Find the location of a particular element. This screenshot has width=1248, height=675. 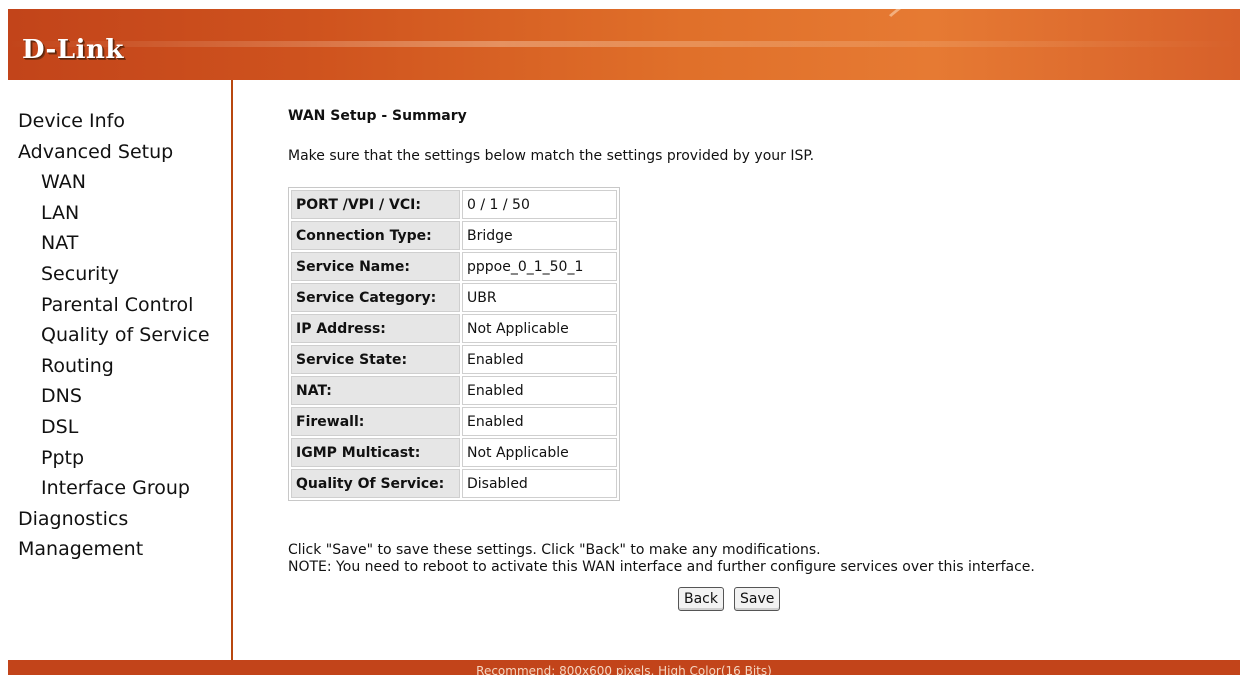

table-row: Connection Type: Bridge is located at coordinates (454, 235).